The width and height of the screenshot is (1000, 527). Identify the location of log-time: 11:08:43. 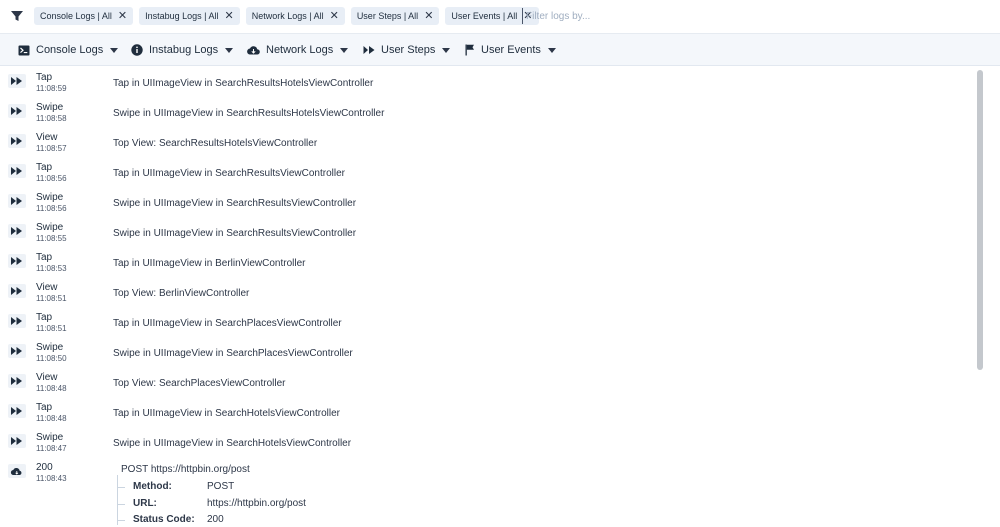
(51, 478).